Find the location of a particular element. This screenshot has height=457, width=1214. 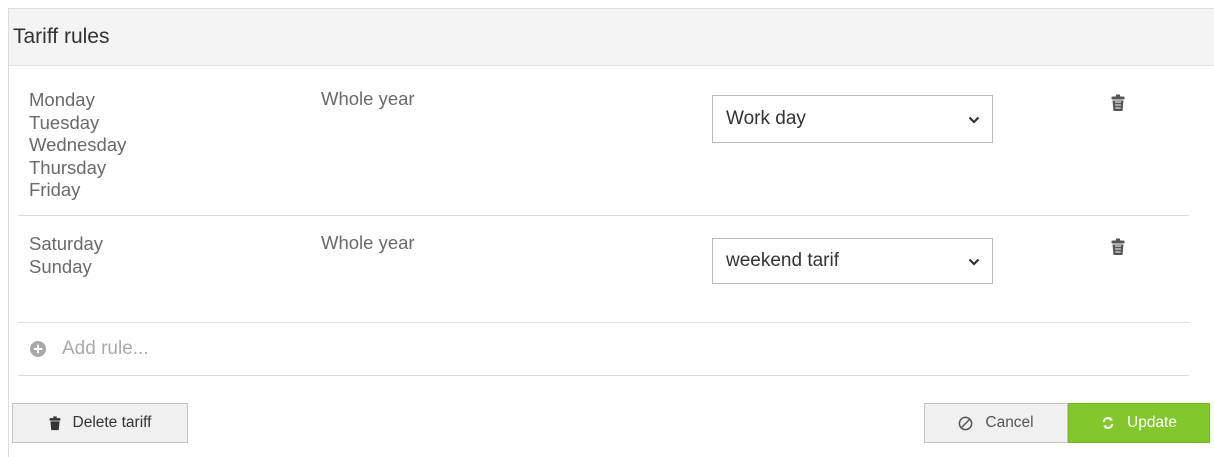

cancel-button: Cancel is located at coordinates (996, 423).